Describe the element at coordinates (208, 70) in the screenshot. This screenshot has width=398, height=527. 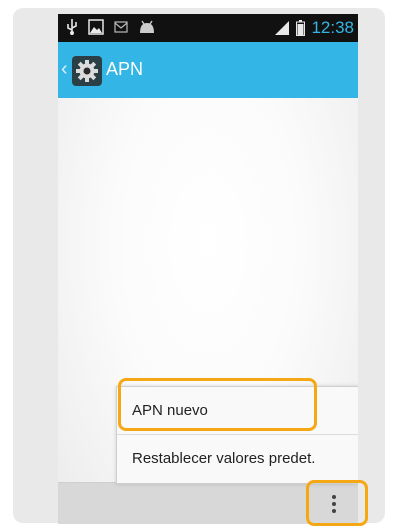
I see `action-bar: ‹ APN` at that location.